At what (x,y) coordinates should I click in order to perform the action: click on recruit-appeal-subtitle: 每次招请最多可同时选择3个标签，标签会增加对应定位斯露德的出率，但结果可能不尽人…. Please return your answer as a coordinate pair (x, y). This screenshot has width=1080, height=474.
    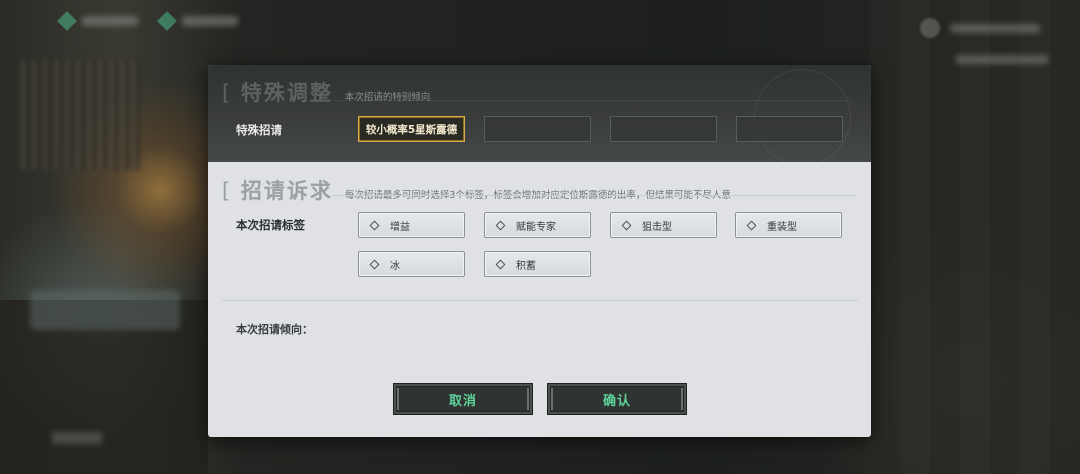
    Looking at the image, I should click on (538, 194).